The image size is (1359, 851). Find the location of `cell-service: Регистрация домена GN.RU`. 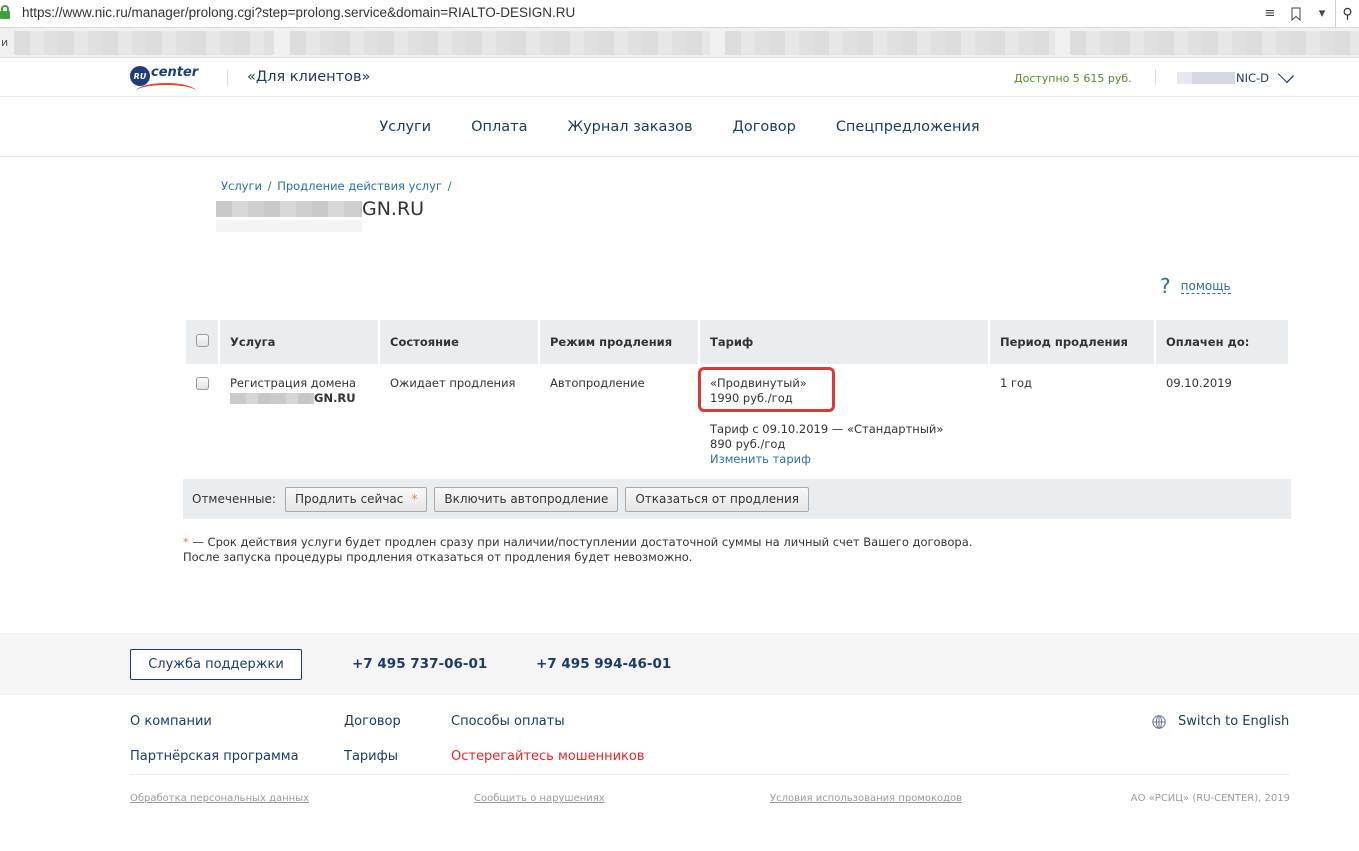

cell-service: Регистрация домена GN.RU is located at coordinates (299, 415).